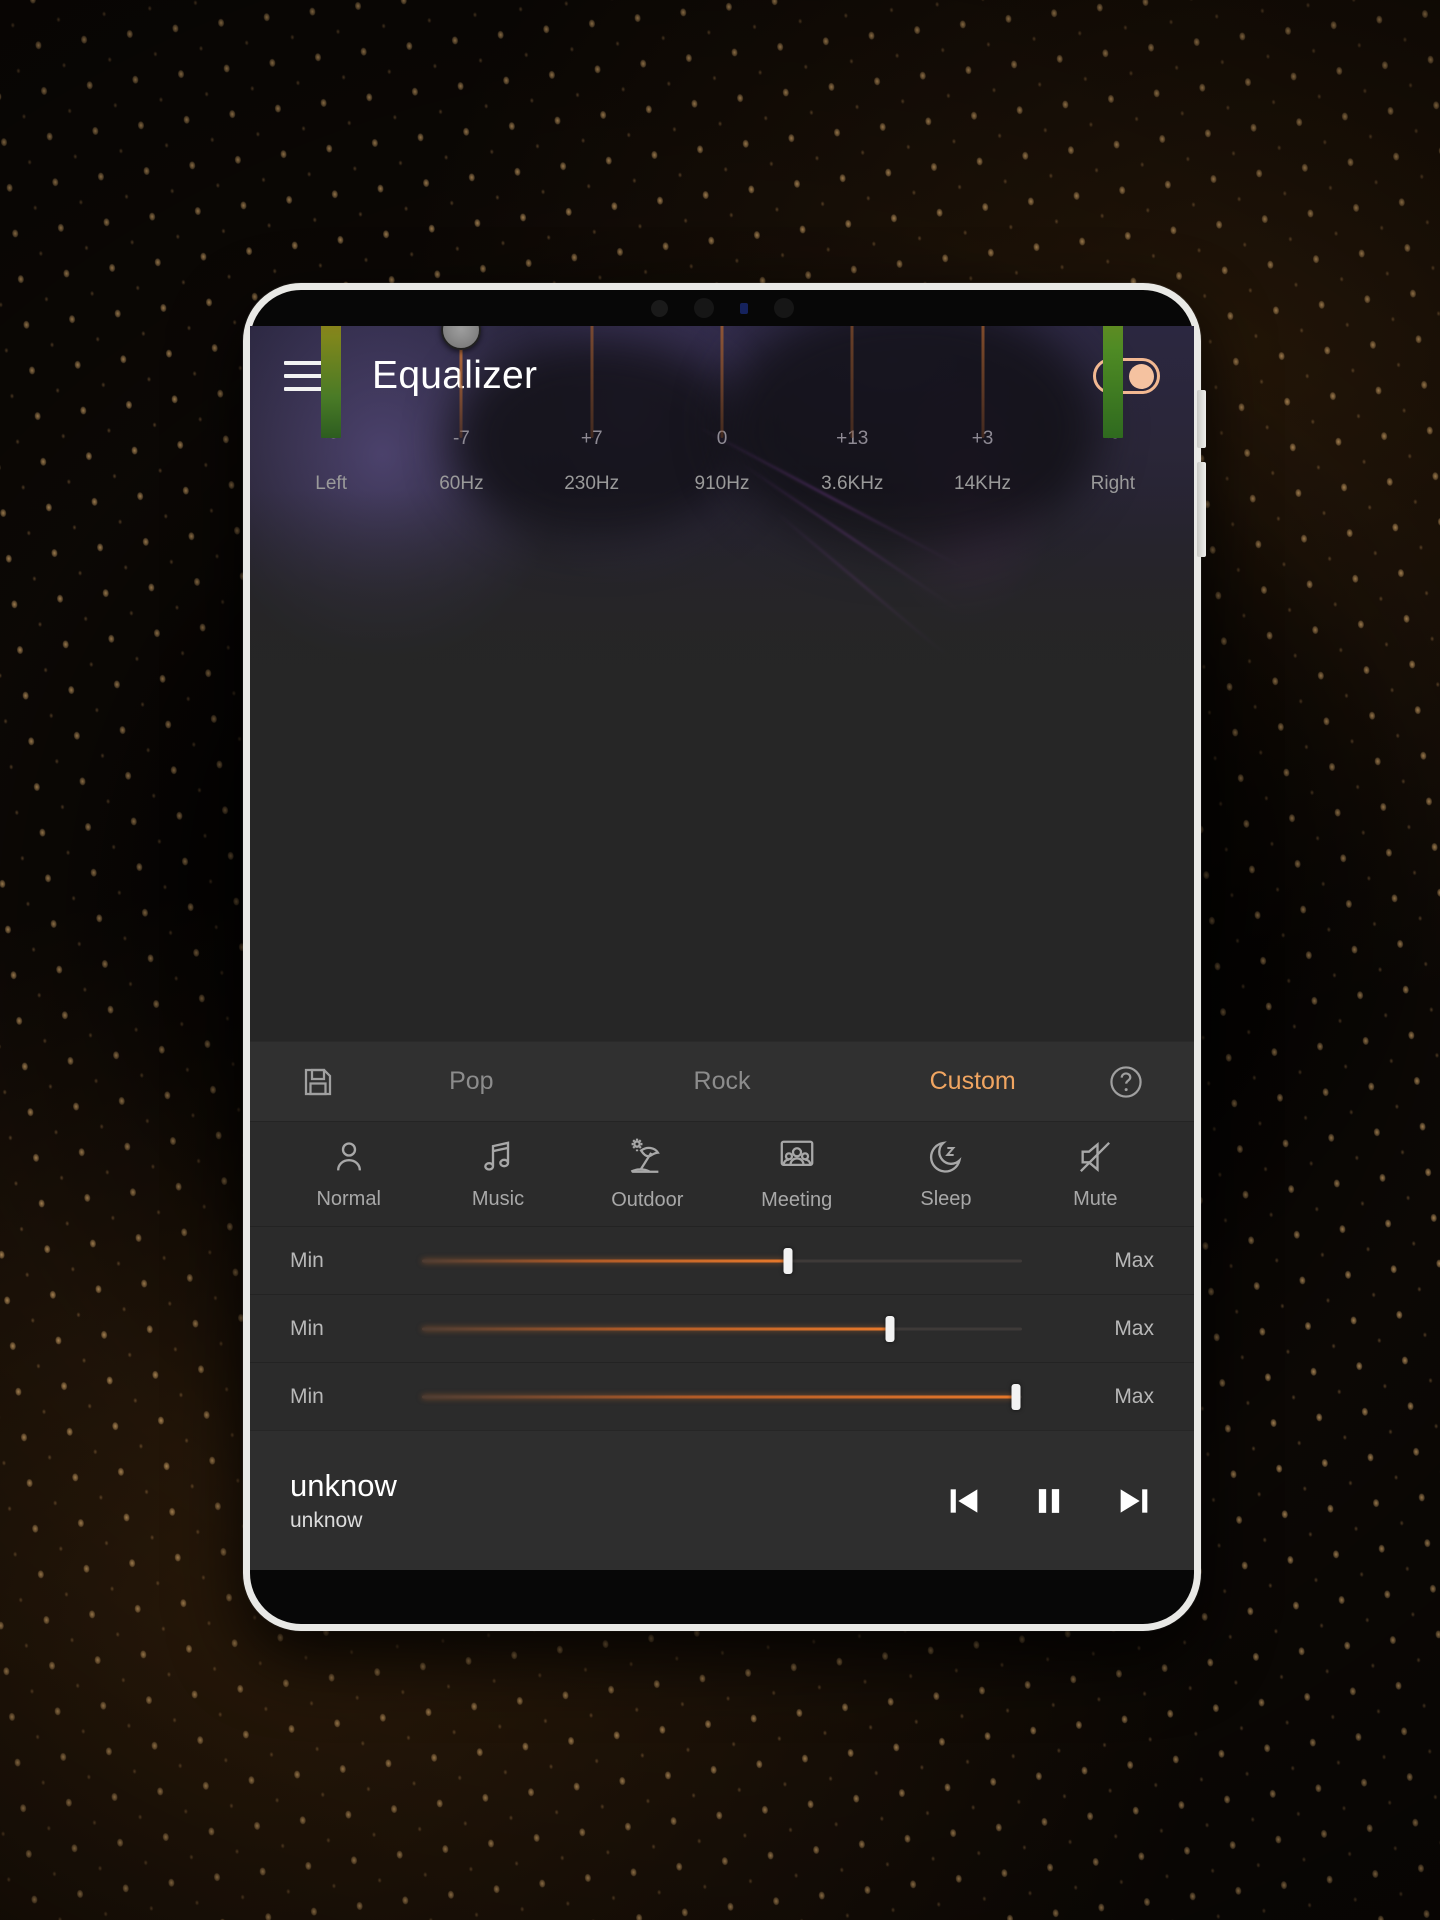 Image resolution: width=1440 pixels, height=1920 pixels. I want to click on preset-custom: Custom, so click(972, 1081).